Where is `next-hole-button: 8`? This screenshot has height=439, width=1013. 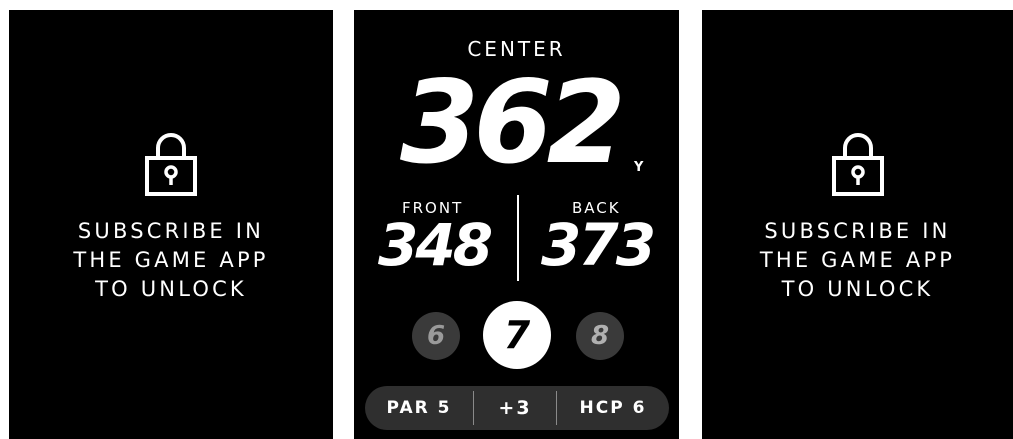 next-hole-button: 8 is located at coordinates (600, 336).